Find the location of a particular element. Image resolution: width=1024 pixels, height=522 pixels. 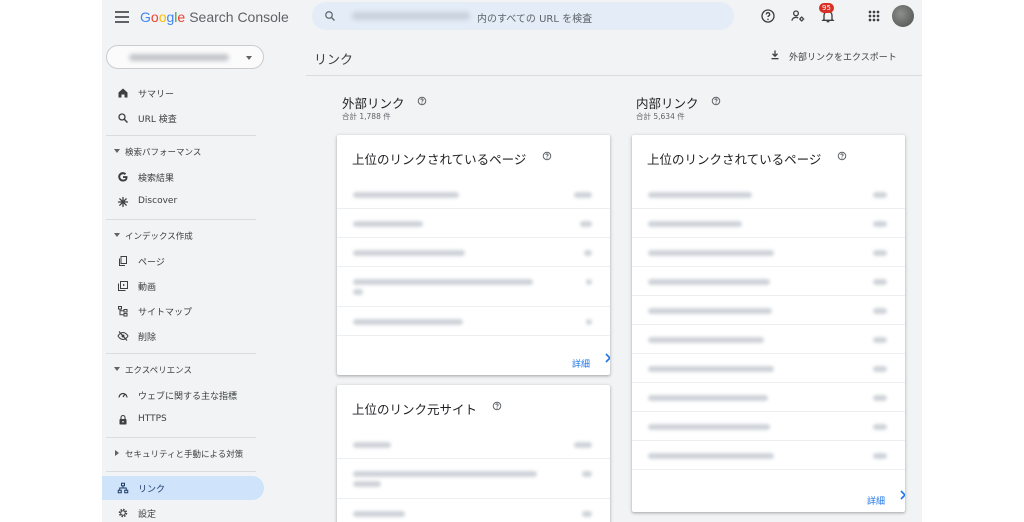

sidebar-item-search-results: 検索結果 is located at coordinates (183, 177).